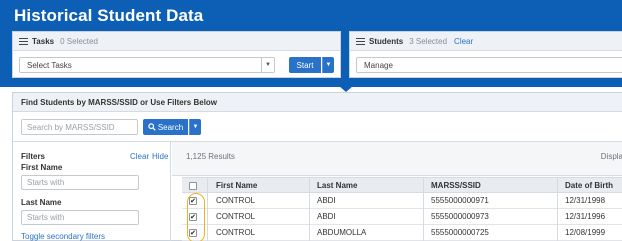 The height and width of the screenshot is (241, 622). What do you see at coordinates (460, 216) in the screenshot?
I see `cell-marss-ssid: 5555000000973` at bounding box center [460, 216].